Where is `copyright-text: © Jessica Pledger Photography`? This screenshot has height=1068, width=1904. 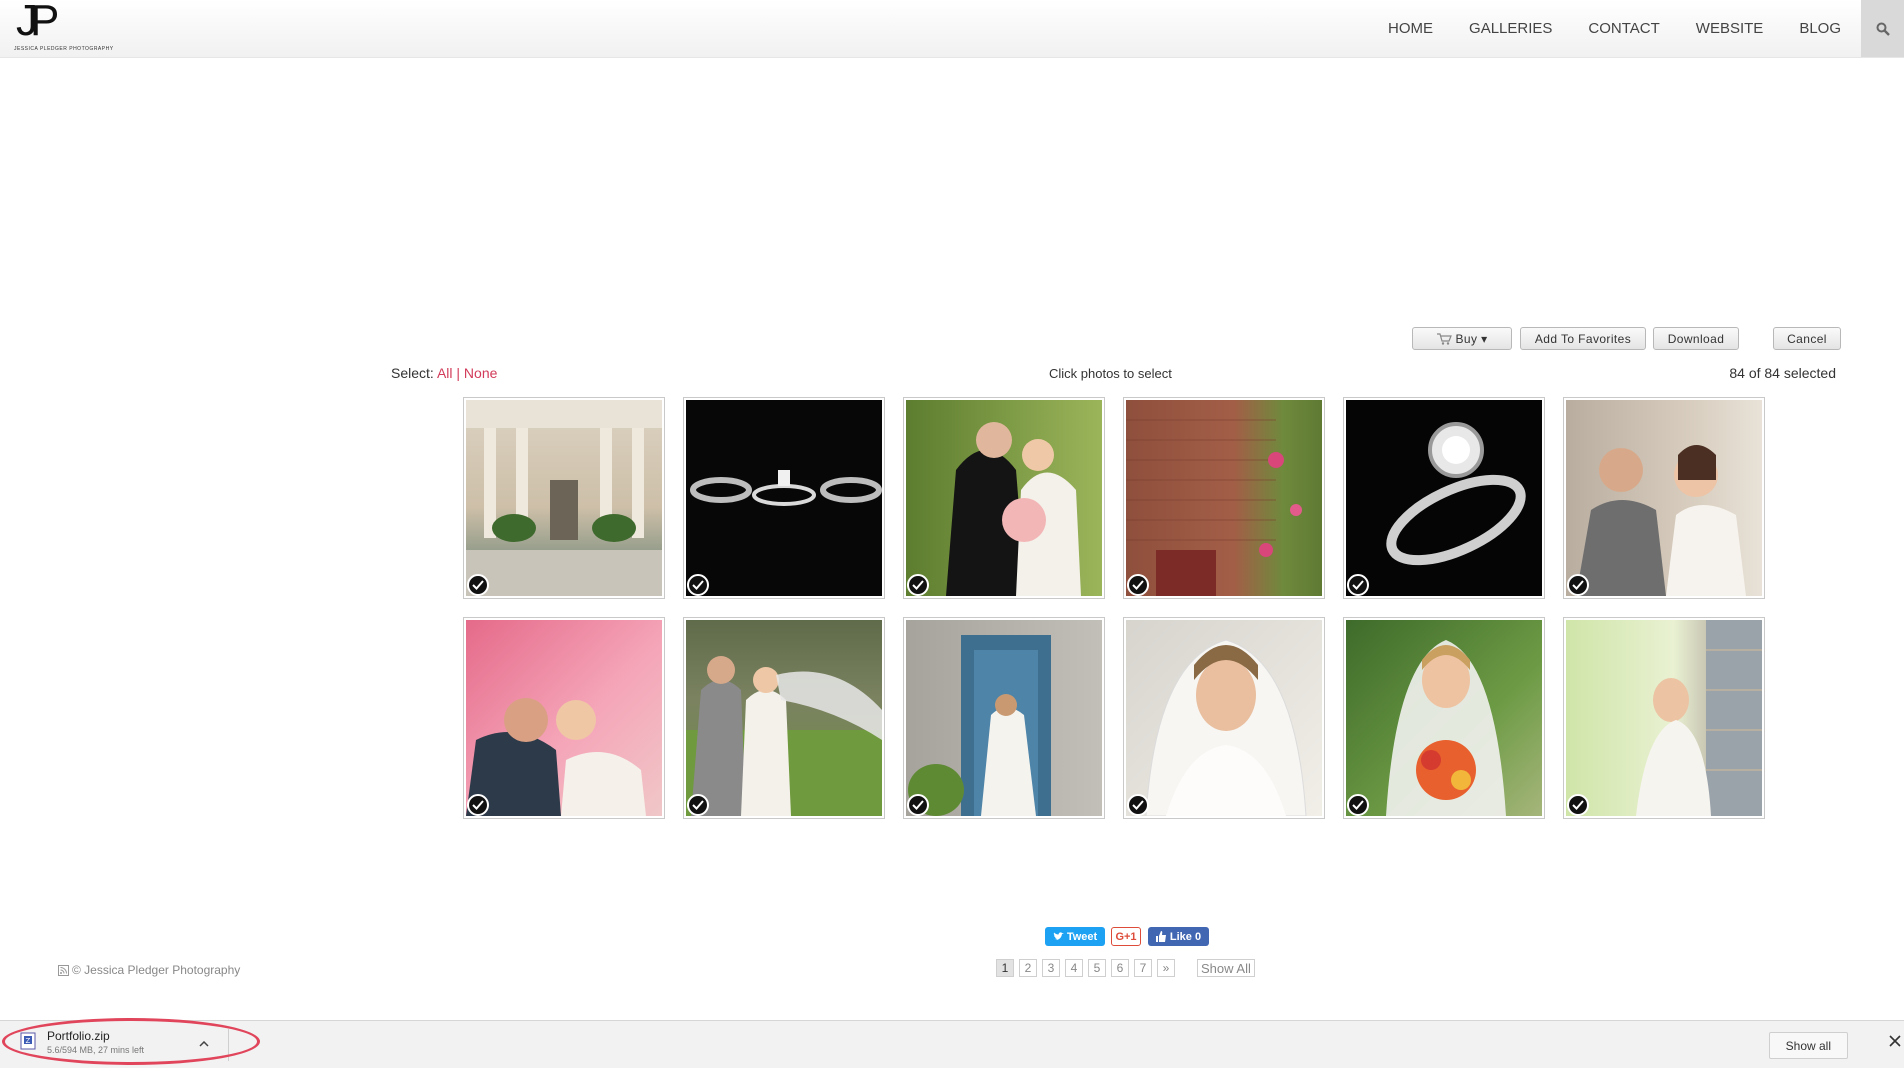 copyright-text: © Jessica Pledger Photography is located at coordinates (156, 970).